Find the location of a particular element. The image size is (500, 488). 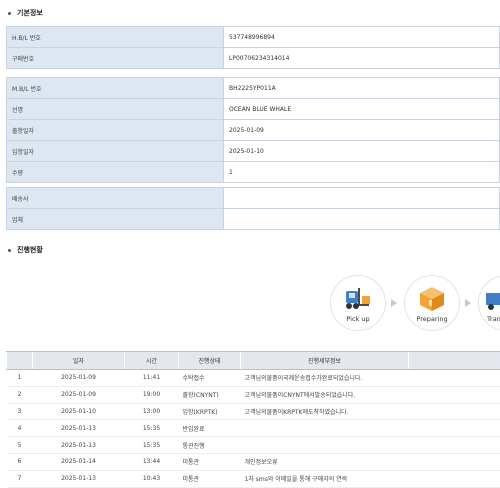

info-row: 배송사 is located at coordinates (253, 198).